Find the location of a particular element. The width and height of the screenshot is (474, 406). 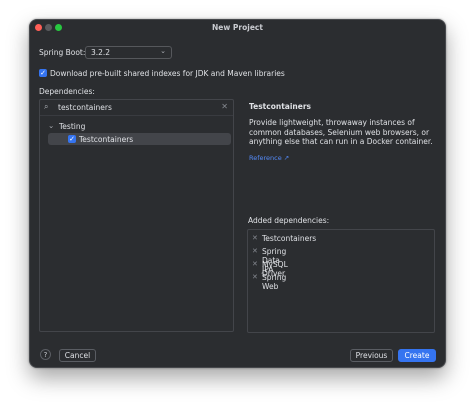

spring-boot-label: Spring Boot: is located at coordinates (62, 52).